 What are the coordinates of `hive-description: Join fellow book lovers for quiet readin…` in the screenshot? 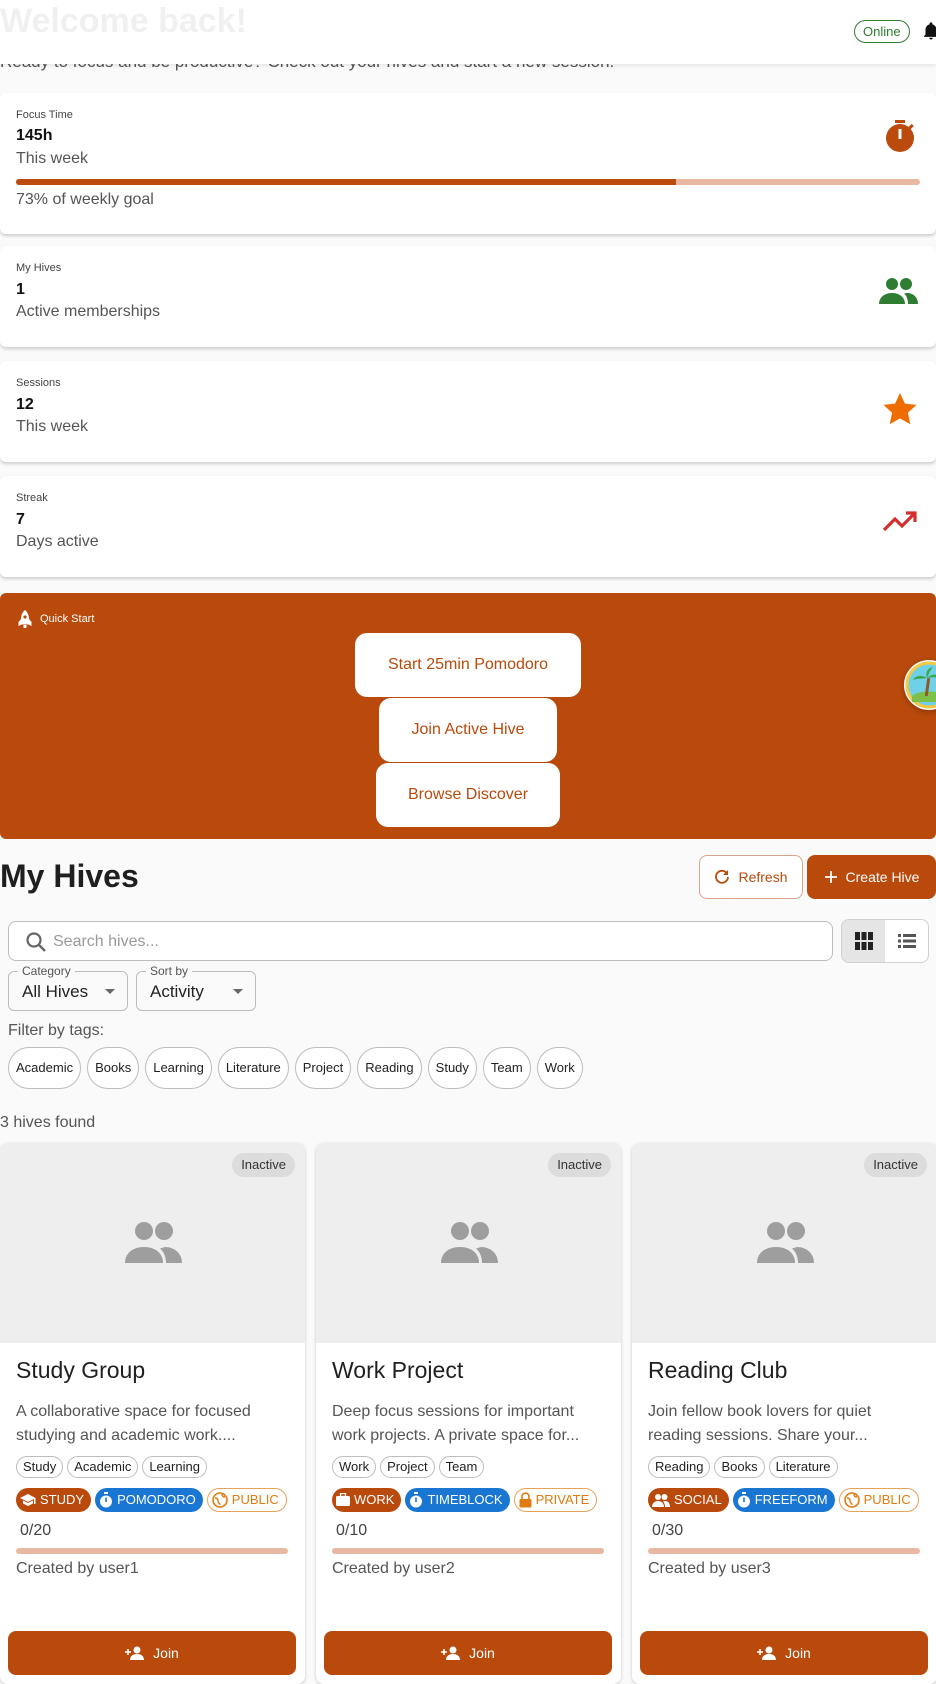 It's located at (785, 1424).